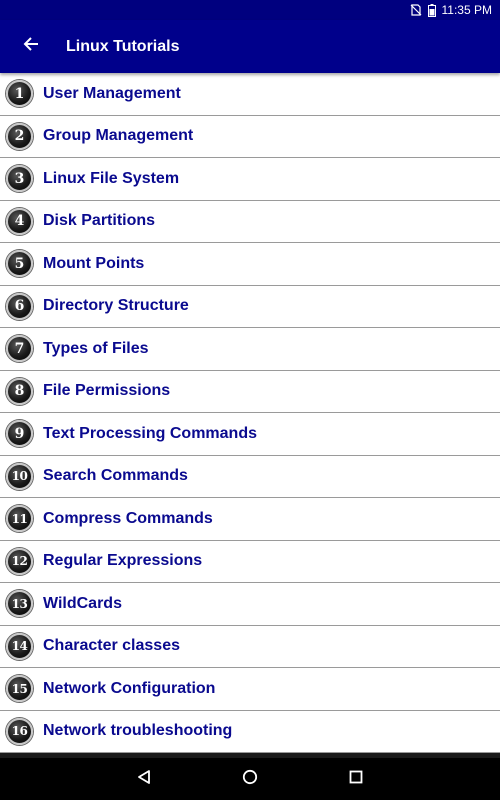  Describe the element at coordinates (19, 349) in the screenshot. I see `number-badge-icon: 7` at that location.